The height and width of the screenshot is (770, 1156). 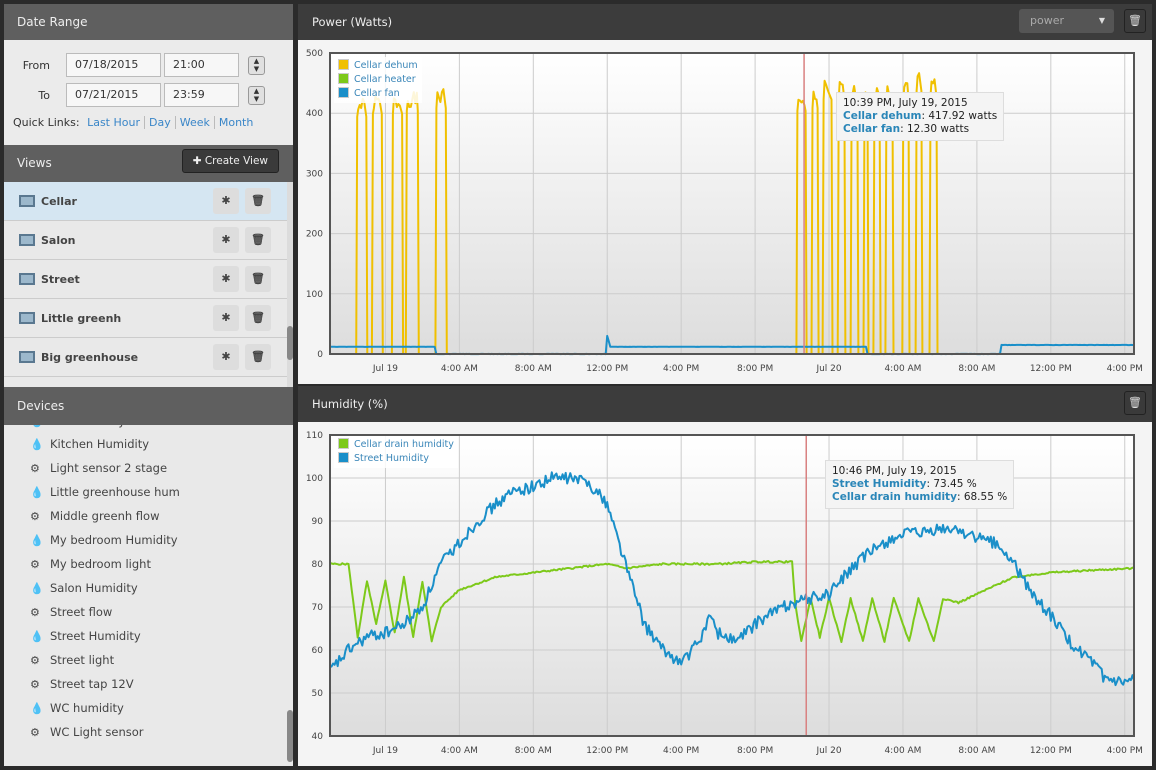 I want to click on to-date-input: 07/21/2015, so click(x=113, y=95).